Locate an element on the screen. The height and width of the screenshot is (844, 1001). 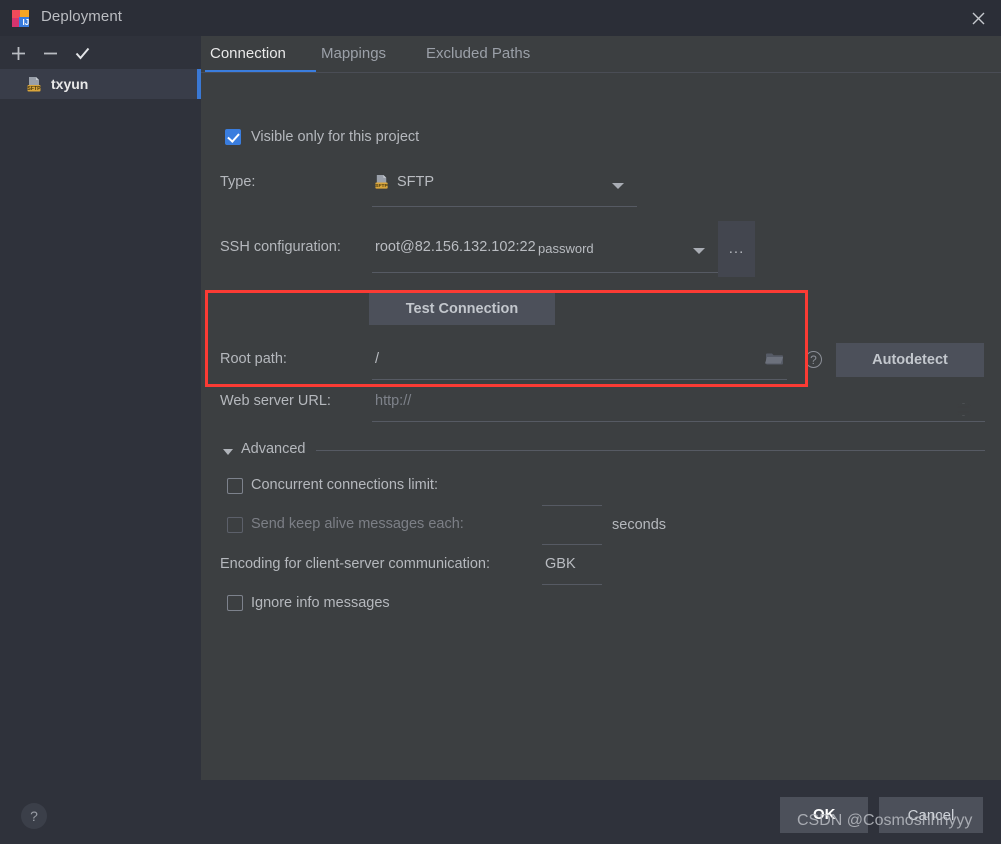
help-button: ? is located at coordinates (34, 816).